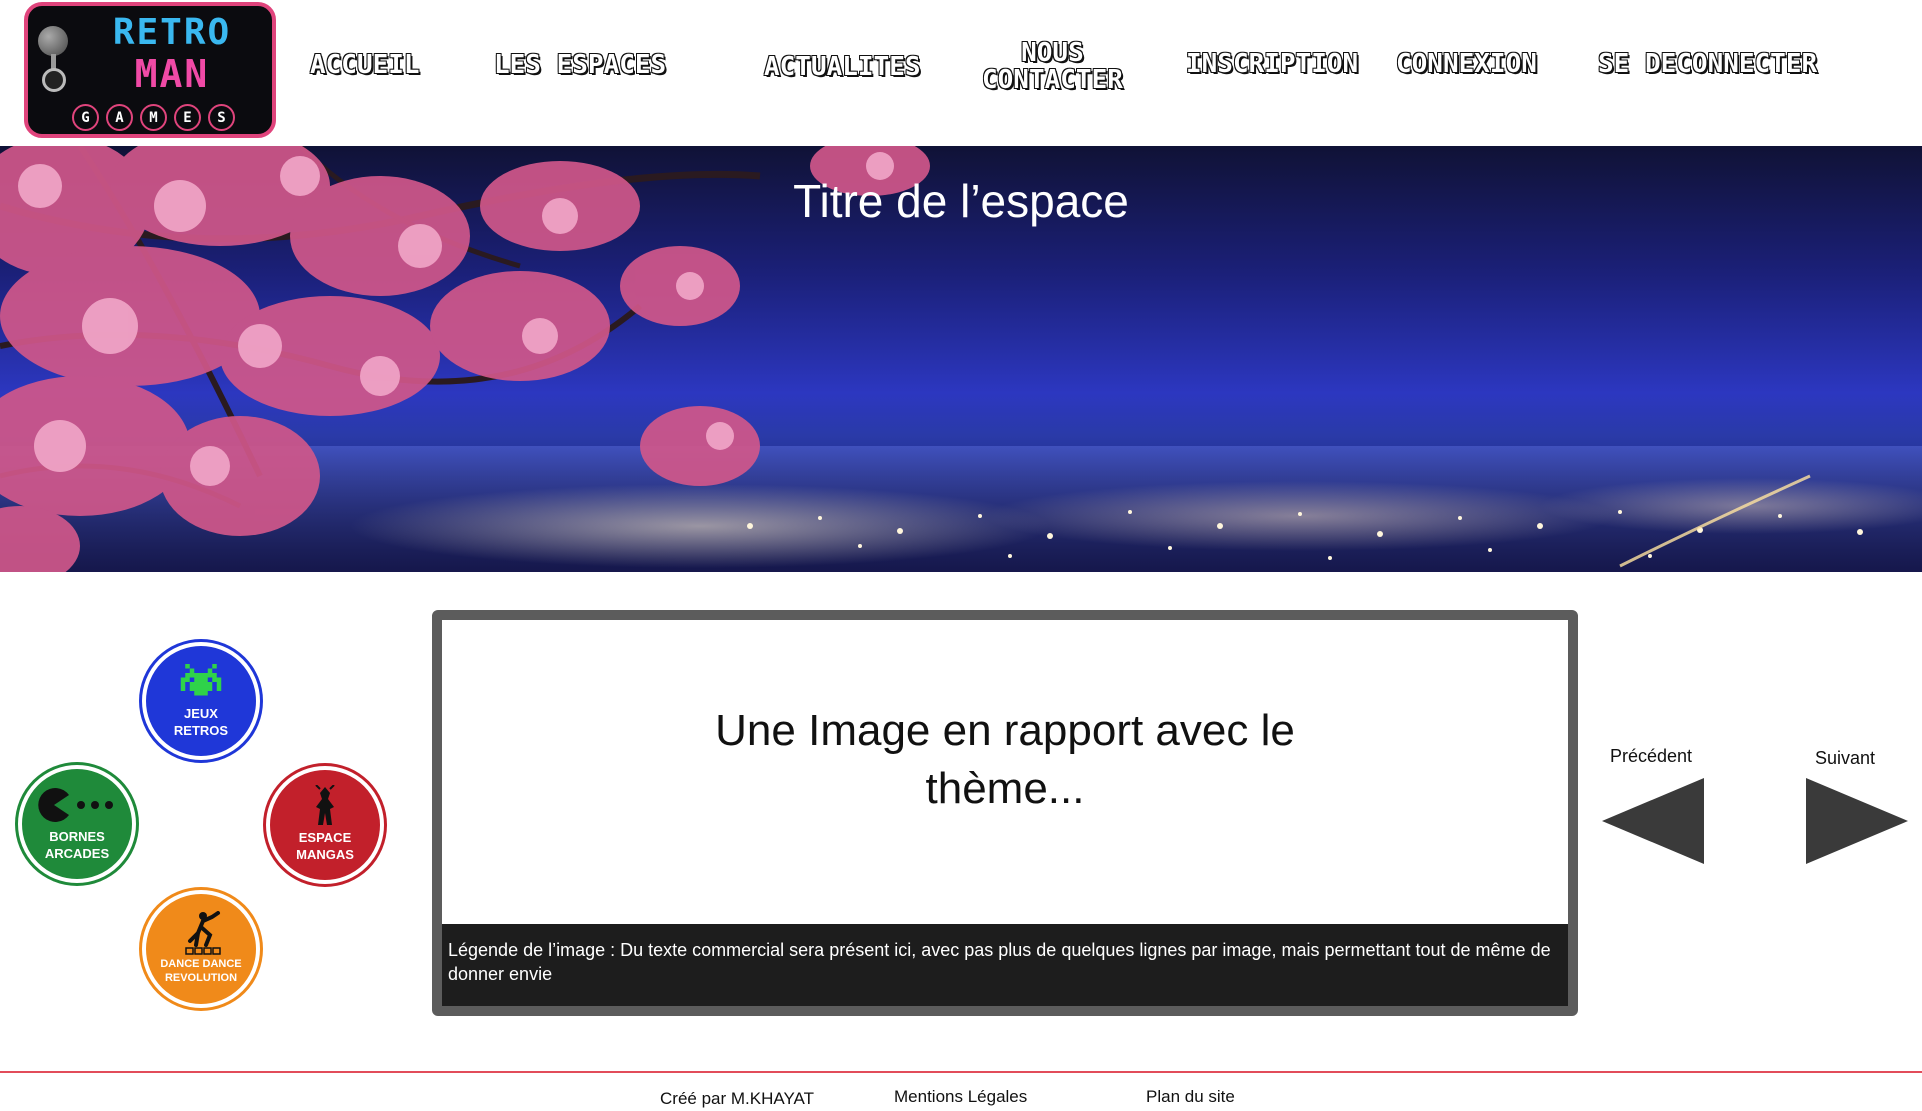 The image size is (1922, 1111). Describe the element at coordinates (737, 1098) in the screenshot. I see `footer-created-by: Créé par M.KHAYAT` at that location.